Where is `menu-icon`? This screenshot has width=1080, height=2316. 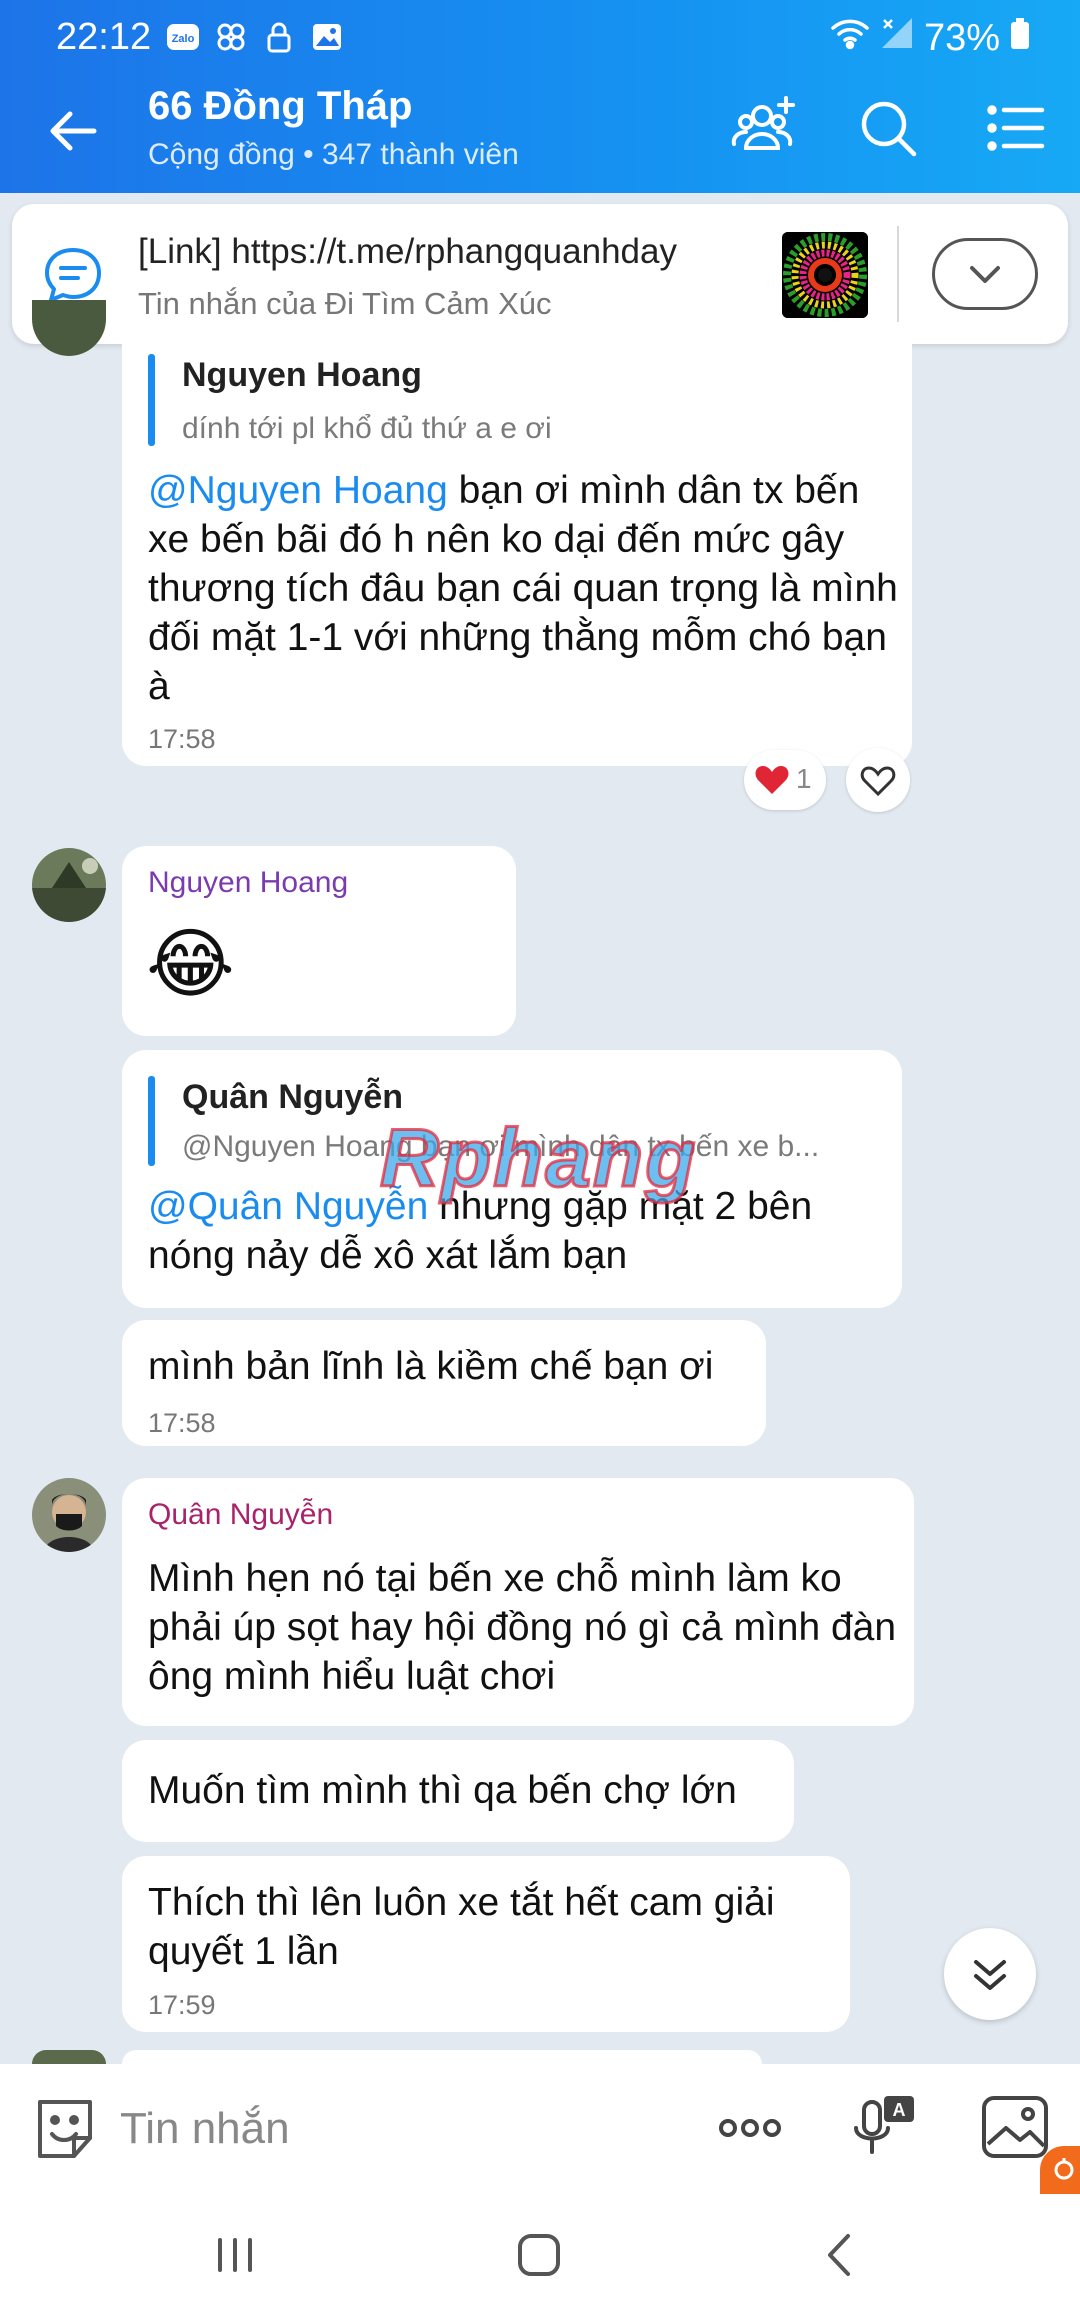 menu-icon is located at coordinates (1016, 128).